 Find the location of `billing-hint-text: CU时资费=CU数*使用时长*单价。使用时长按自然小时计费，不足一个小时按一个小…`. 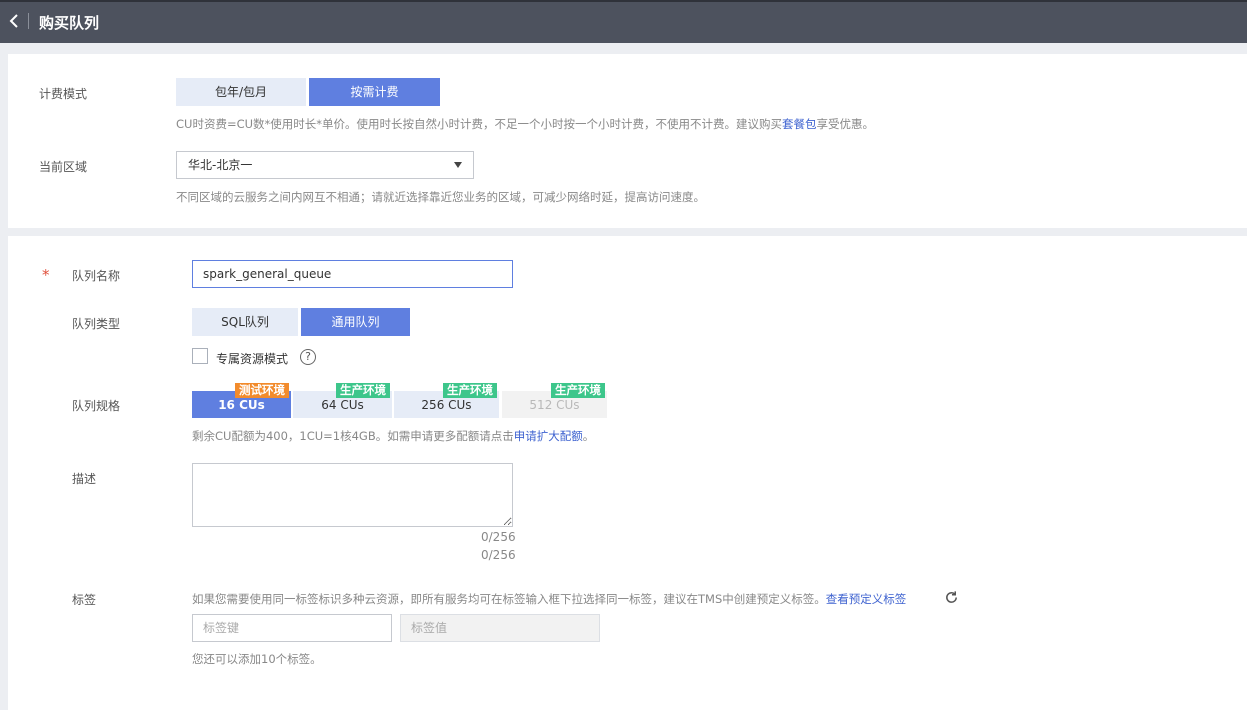

billing-hint-text: CU时资费=CU数*使用时长*单价。使用时长按自然小时计费，不足一个小时按一个小… is located at coordinates (479, 124).